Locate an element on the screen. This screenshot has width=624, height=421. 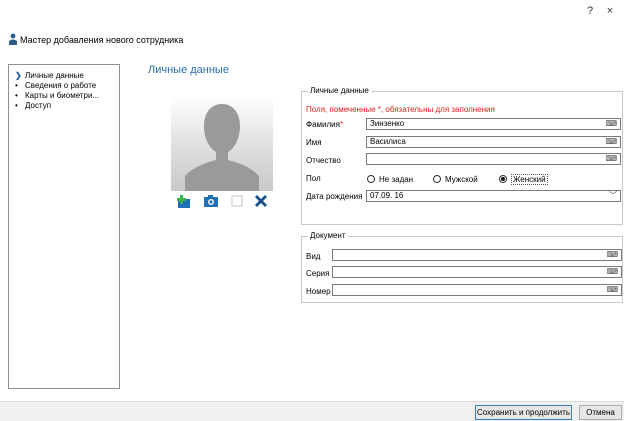
personal-data-legend: Личные данные is located at coordinates (339, 90).